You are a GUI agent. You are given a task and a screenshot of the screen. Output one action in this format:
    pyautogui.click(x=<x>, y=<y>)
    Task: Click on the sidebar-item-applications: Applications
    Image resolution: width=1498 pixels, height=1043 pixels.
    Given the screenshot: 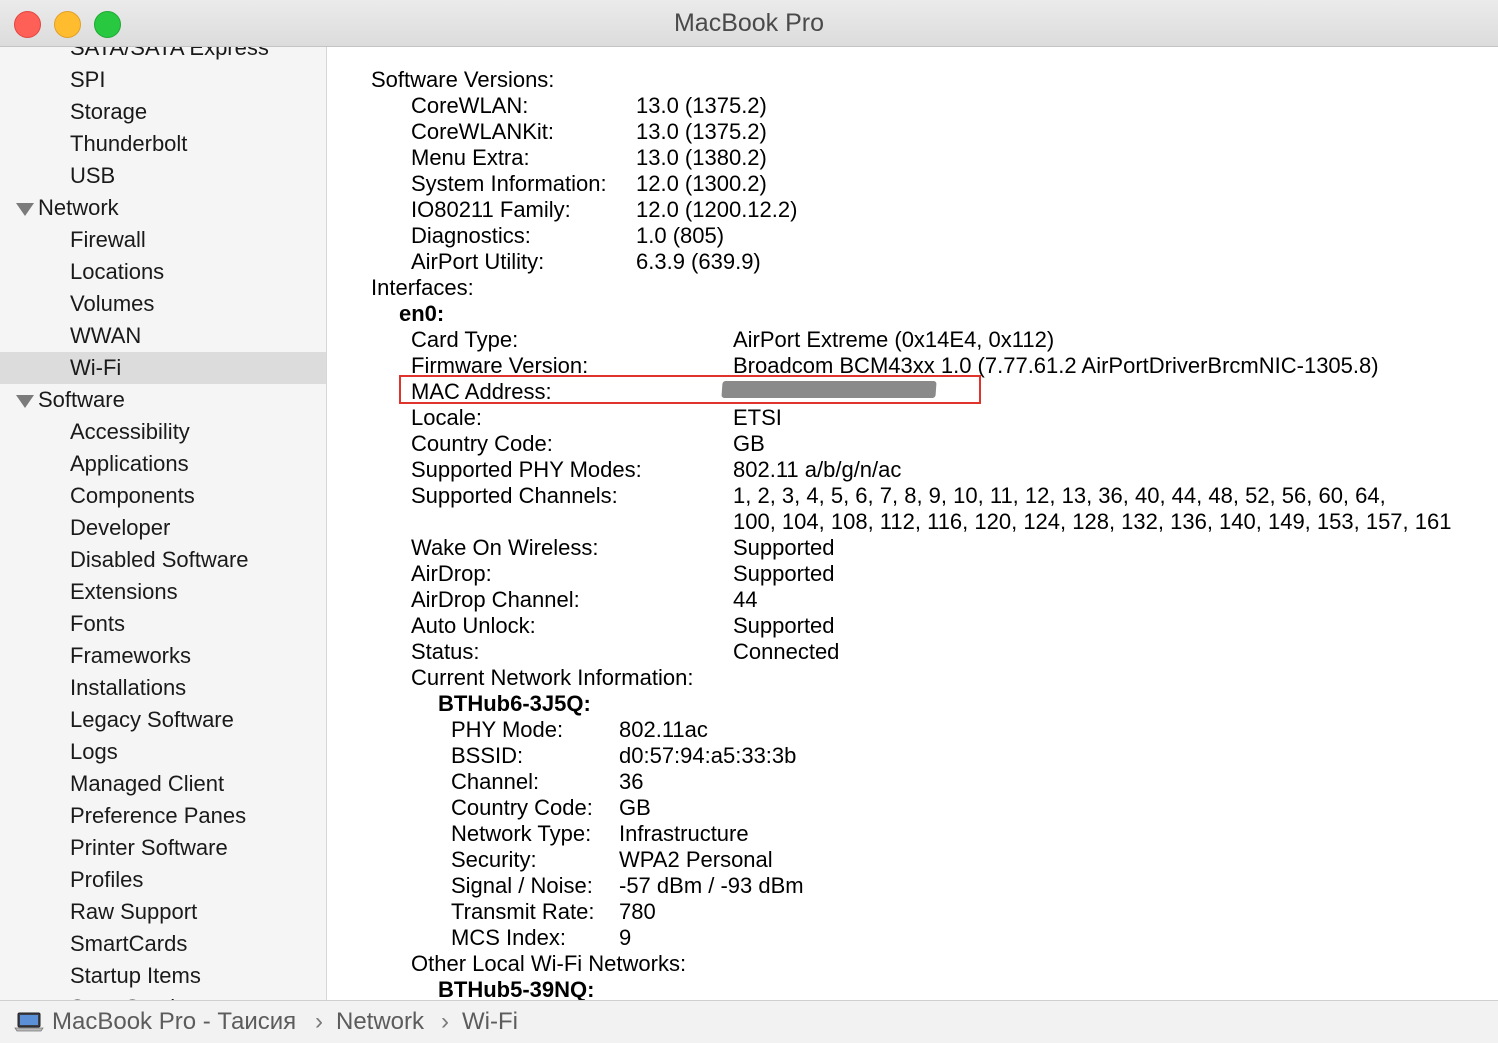 What is the action you would take?
    pyautogui.click(x=163, y=464)
    